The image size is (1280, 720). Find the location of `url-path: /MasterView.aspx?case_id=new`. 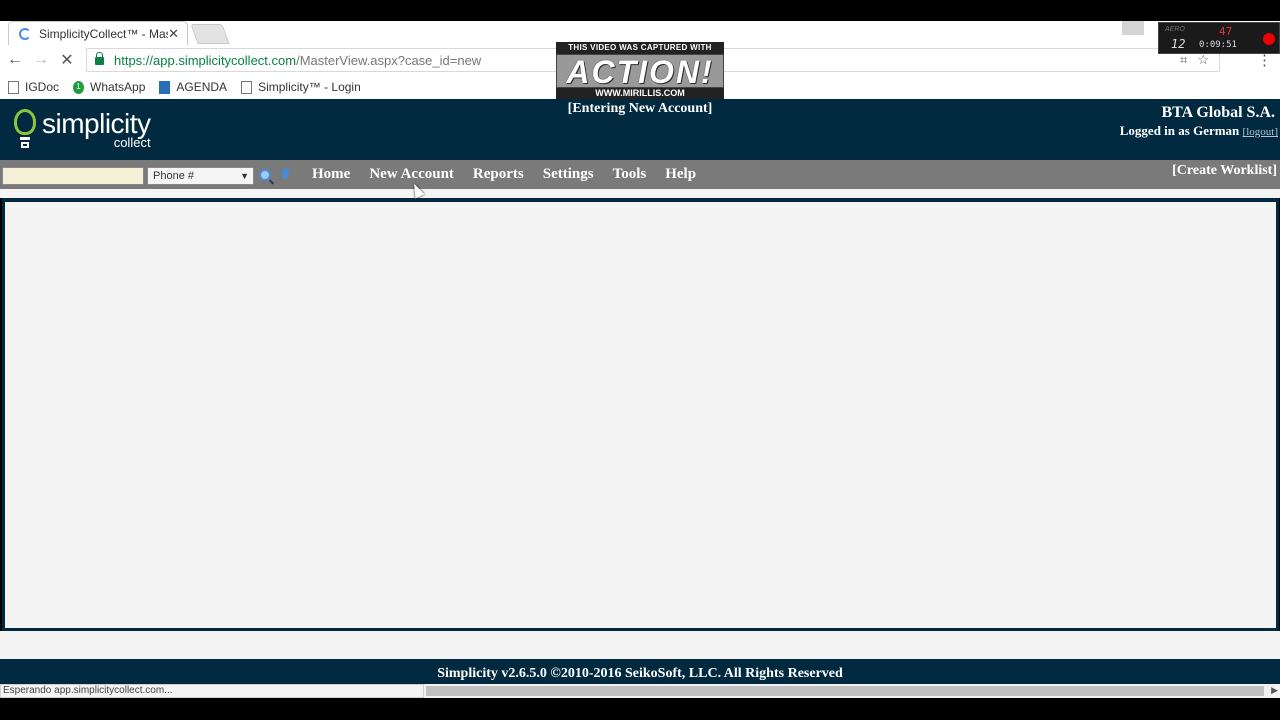

url-path: /MasterView.aspx?case_id=new is located at coordinates (389, 60).